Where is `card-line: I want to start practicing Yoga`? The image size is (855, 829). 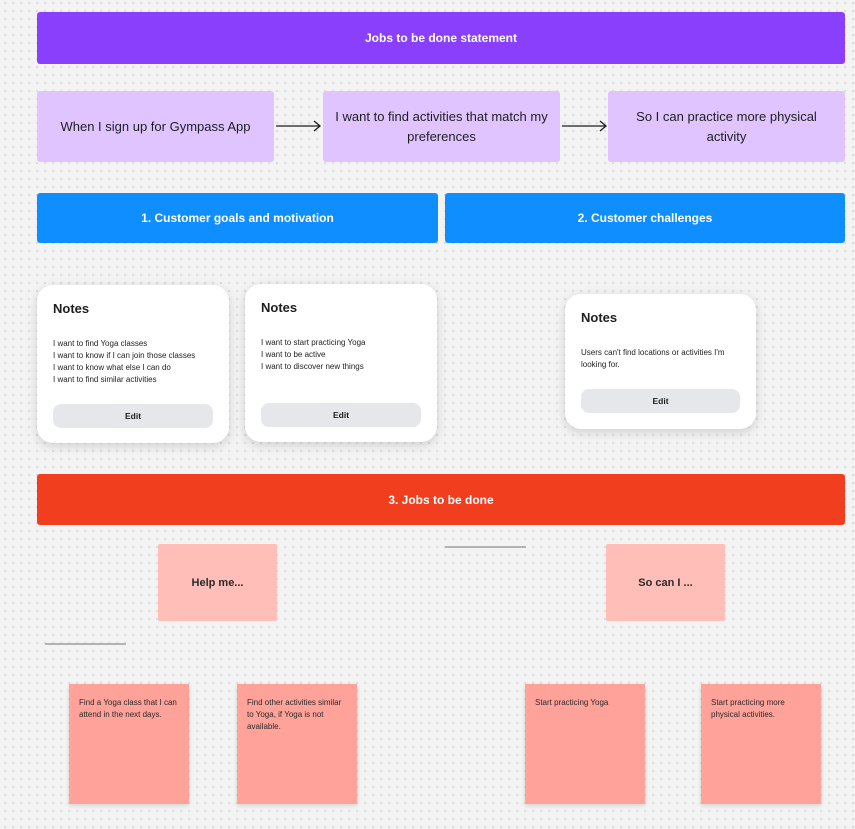
card-line: I want to start practicing Yoga is located at coordinates (313, 342).